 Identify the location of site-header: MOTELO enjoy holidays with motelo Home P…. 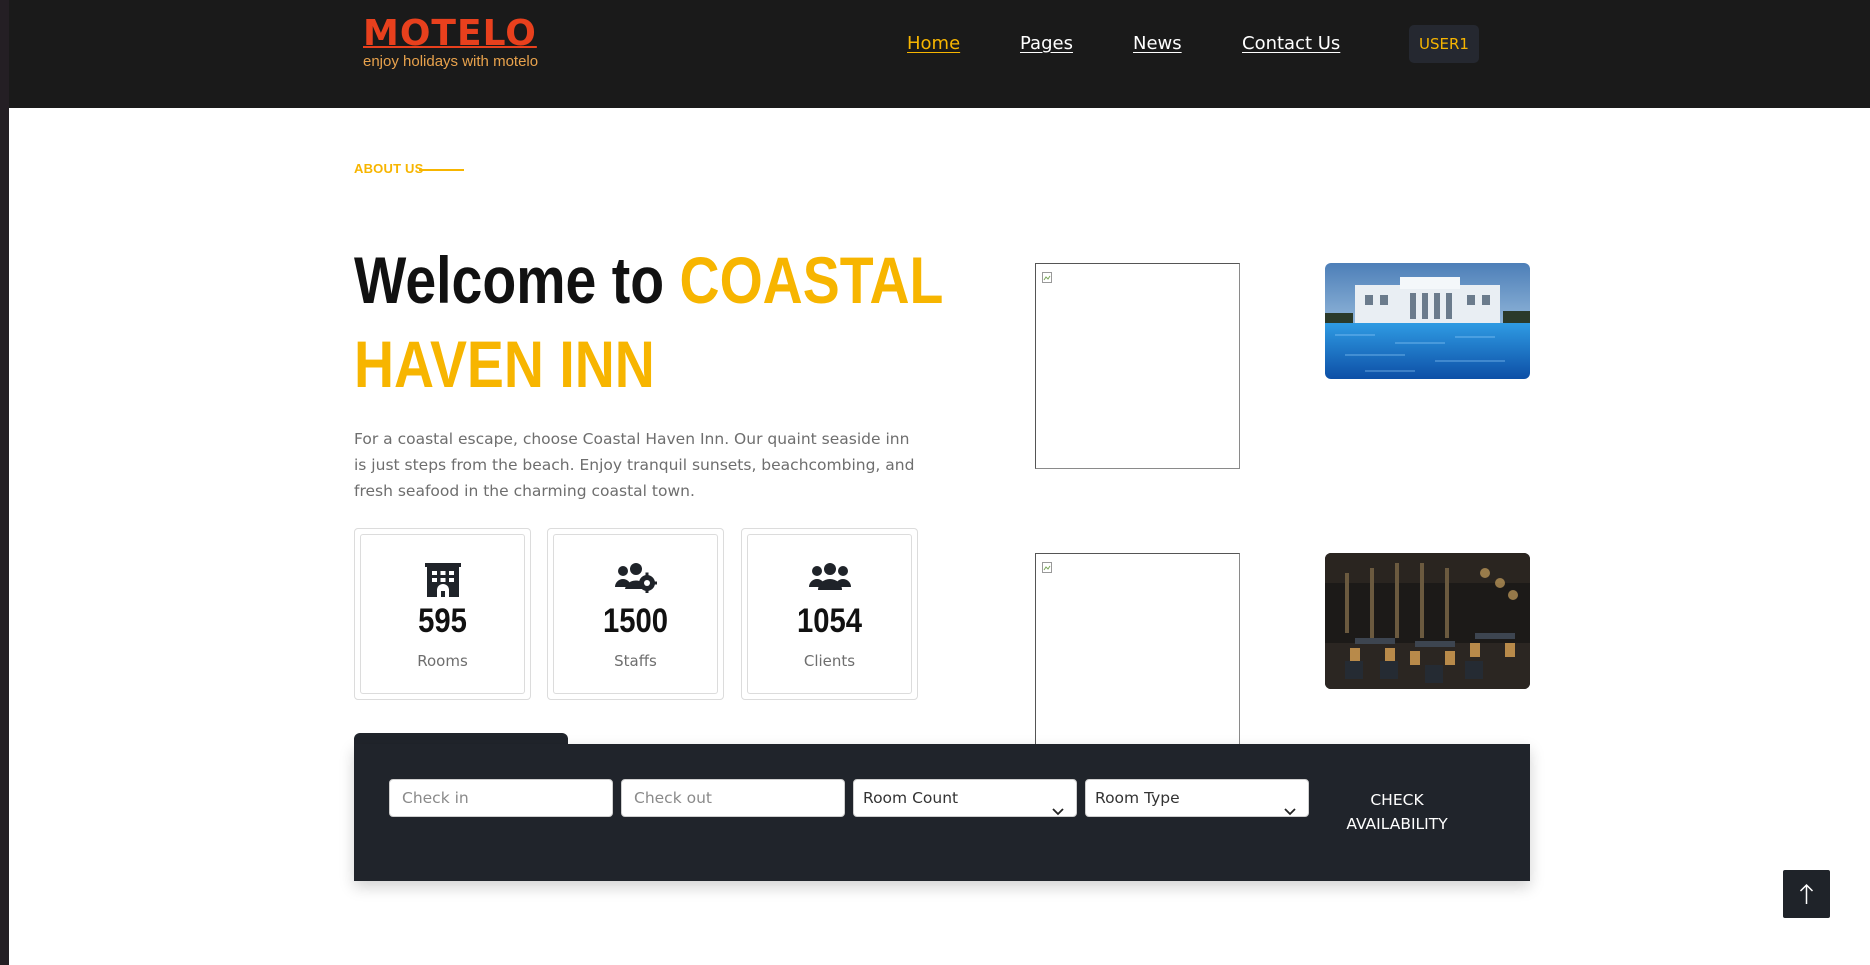
(939, 54).